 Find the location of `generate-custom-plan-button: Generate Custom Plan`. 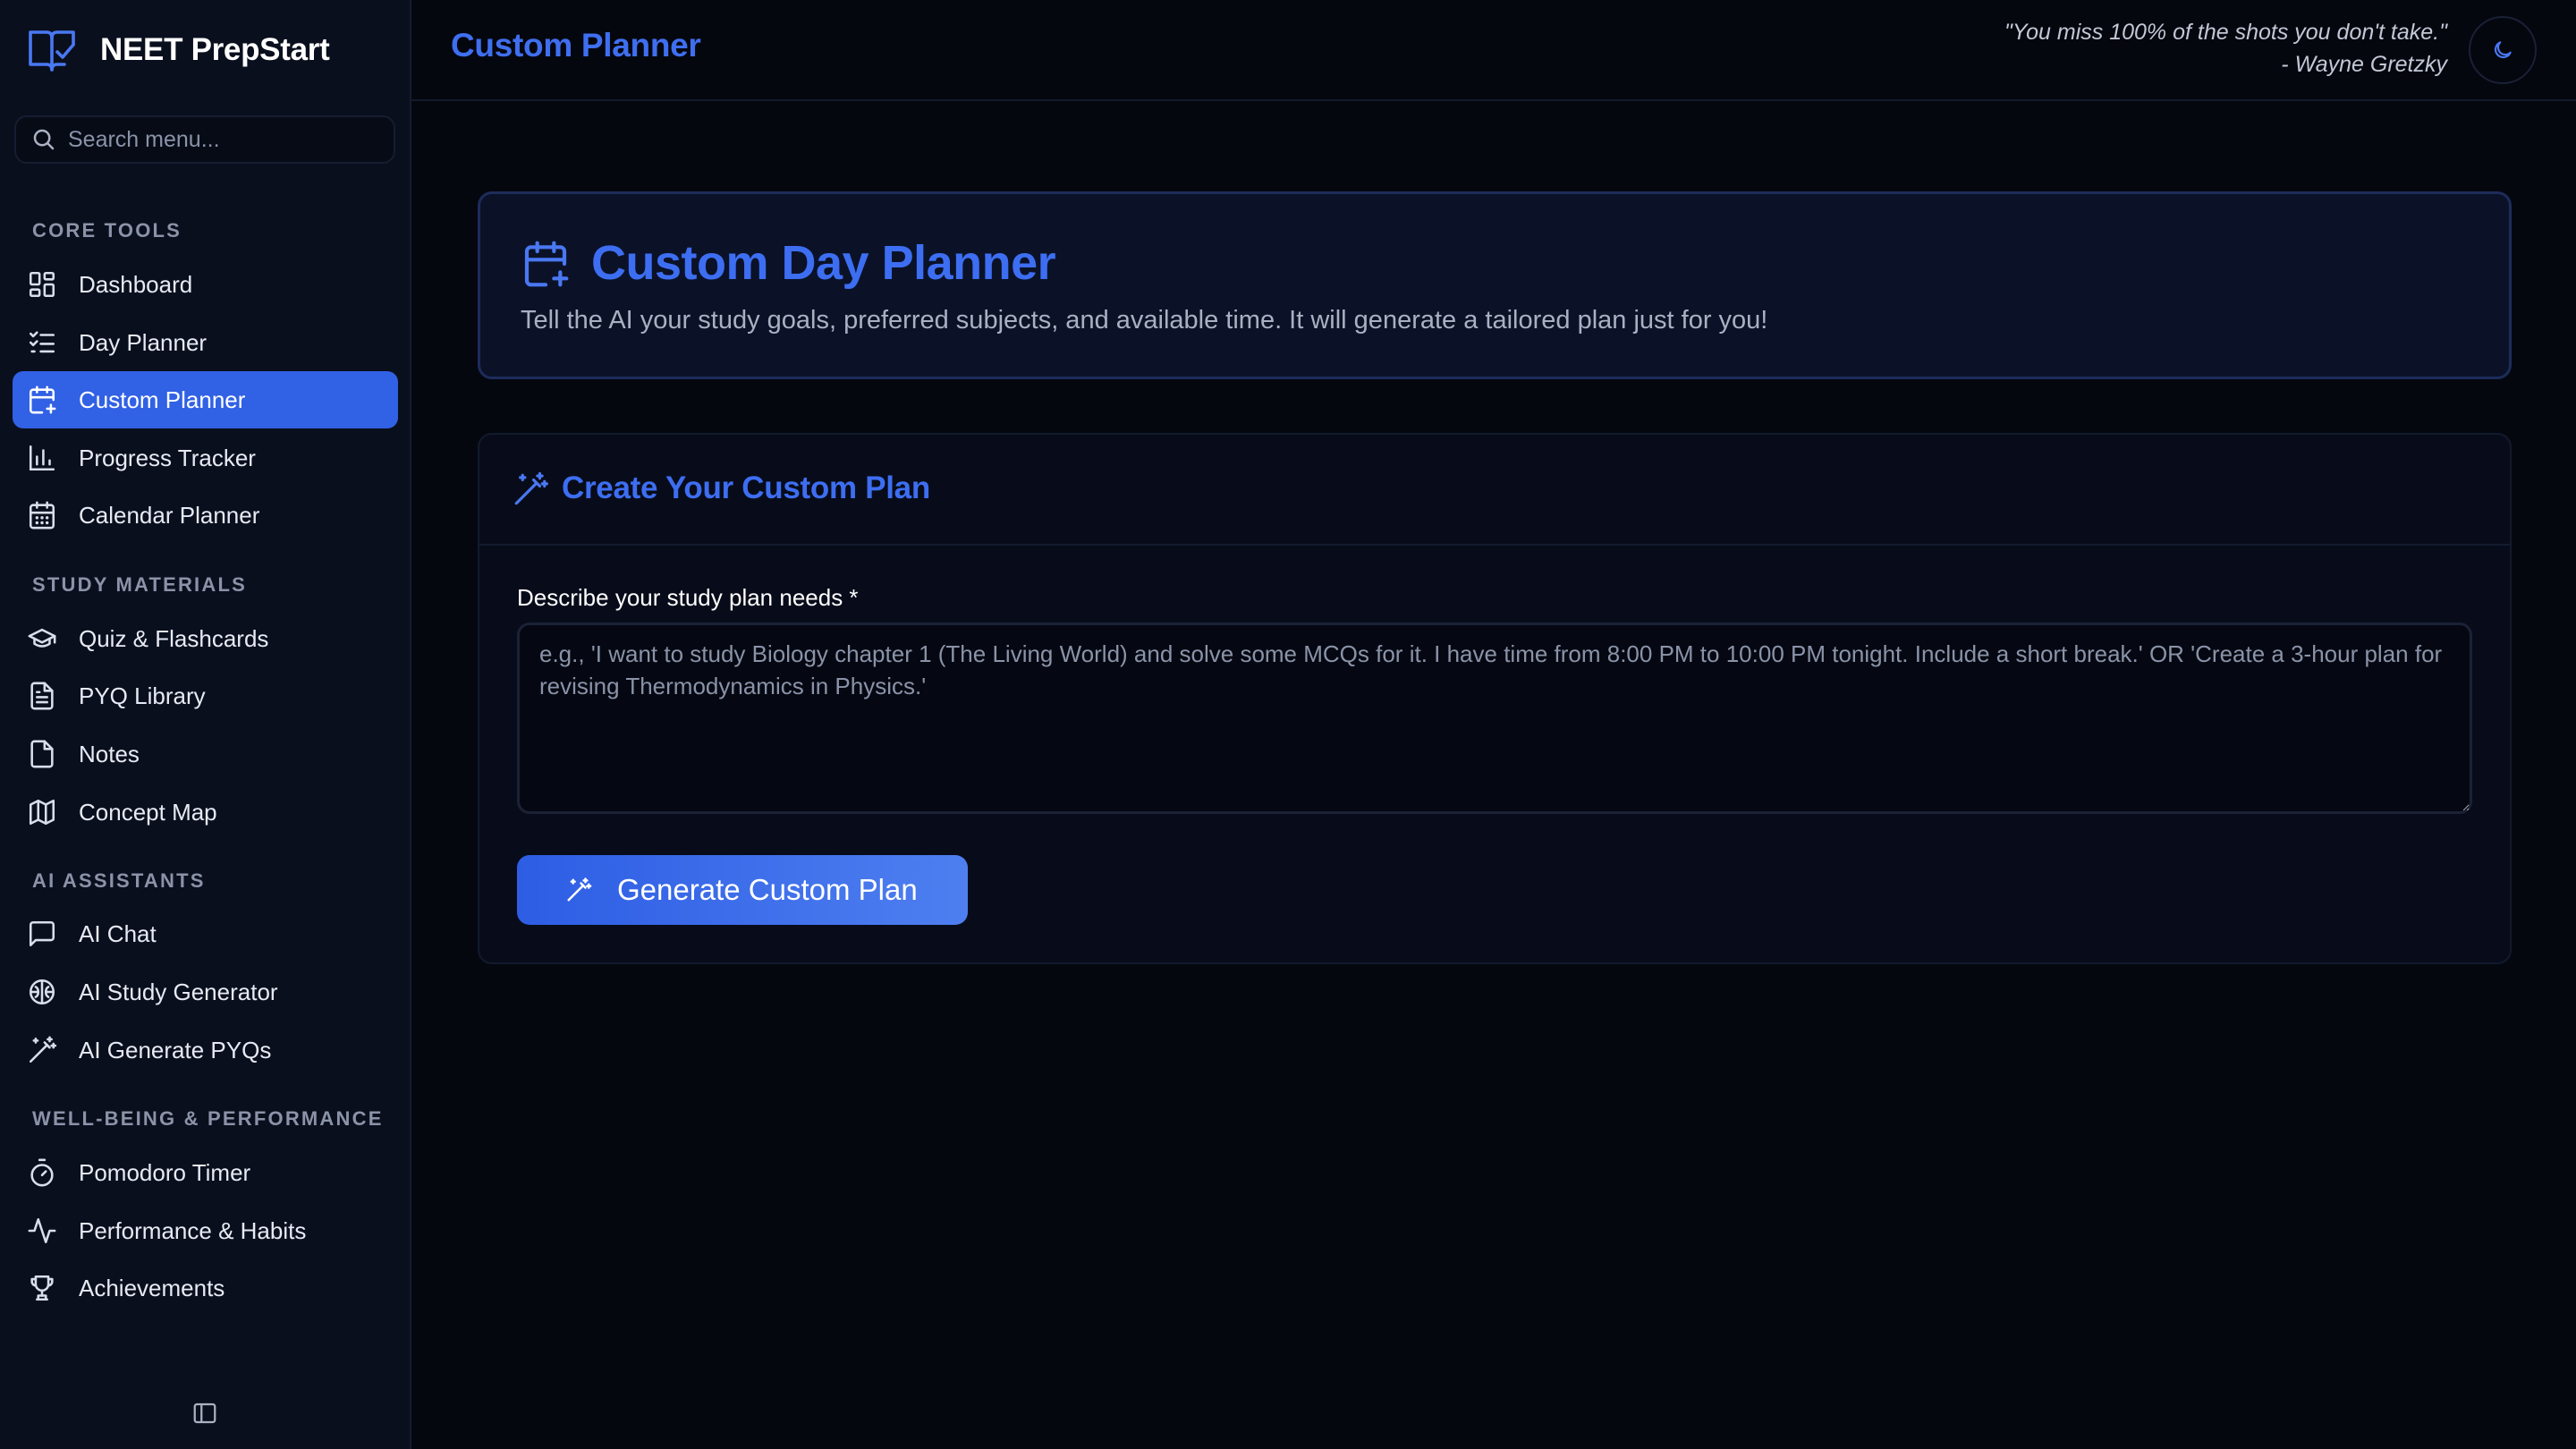

generate-custom-plan-button: Generate Custom Plan is located at coordinates (742, 890).